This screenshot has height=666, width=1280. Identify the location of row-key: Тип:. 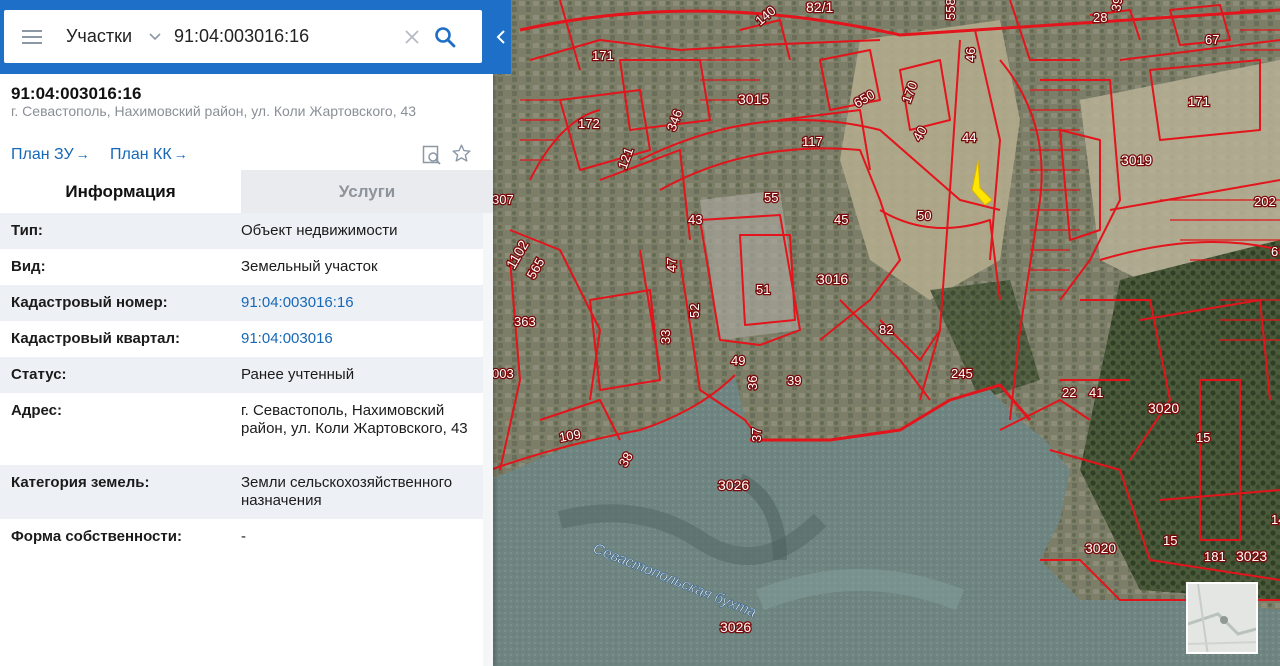
(27, 230).